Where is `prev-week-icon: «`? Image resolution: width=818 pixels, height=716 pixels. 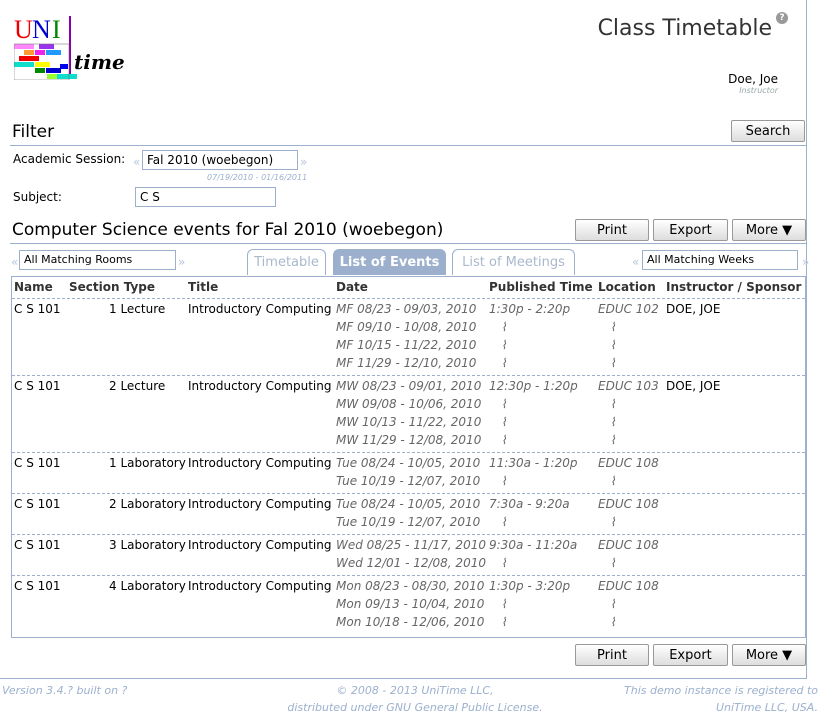 prev-week-icon: « is located at coordinates (635, 262).